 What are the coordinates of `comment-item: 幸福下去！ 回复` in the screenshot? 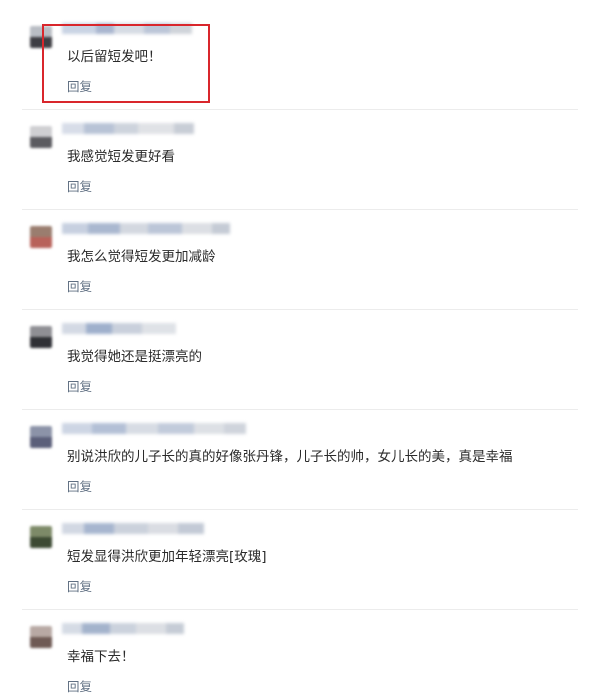 It's located at (300, 652).